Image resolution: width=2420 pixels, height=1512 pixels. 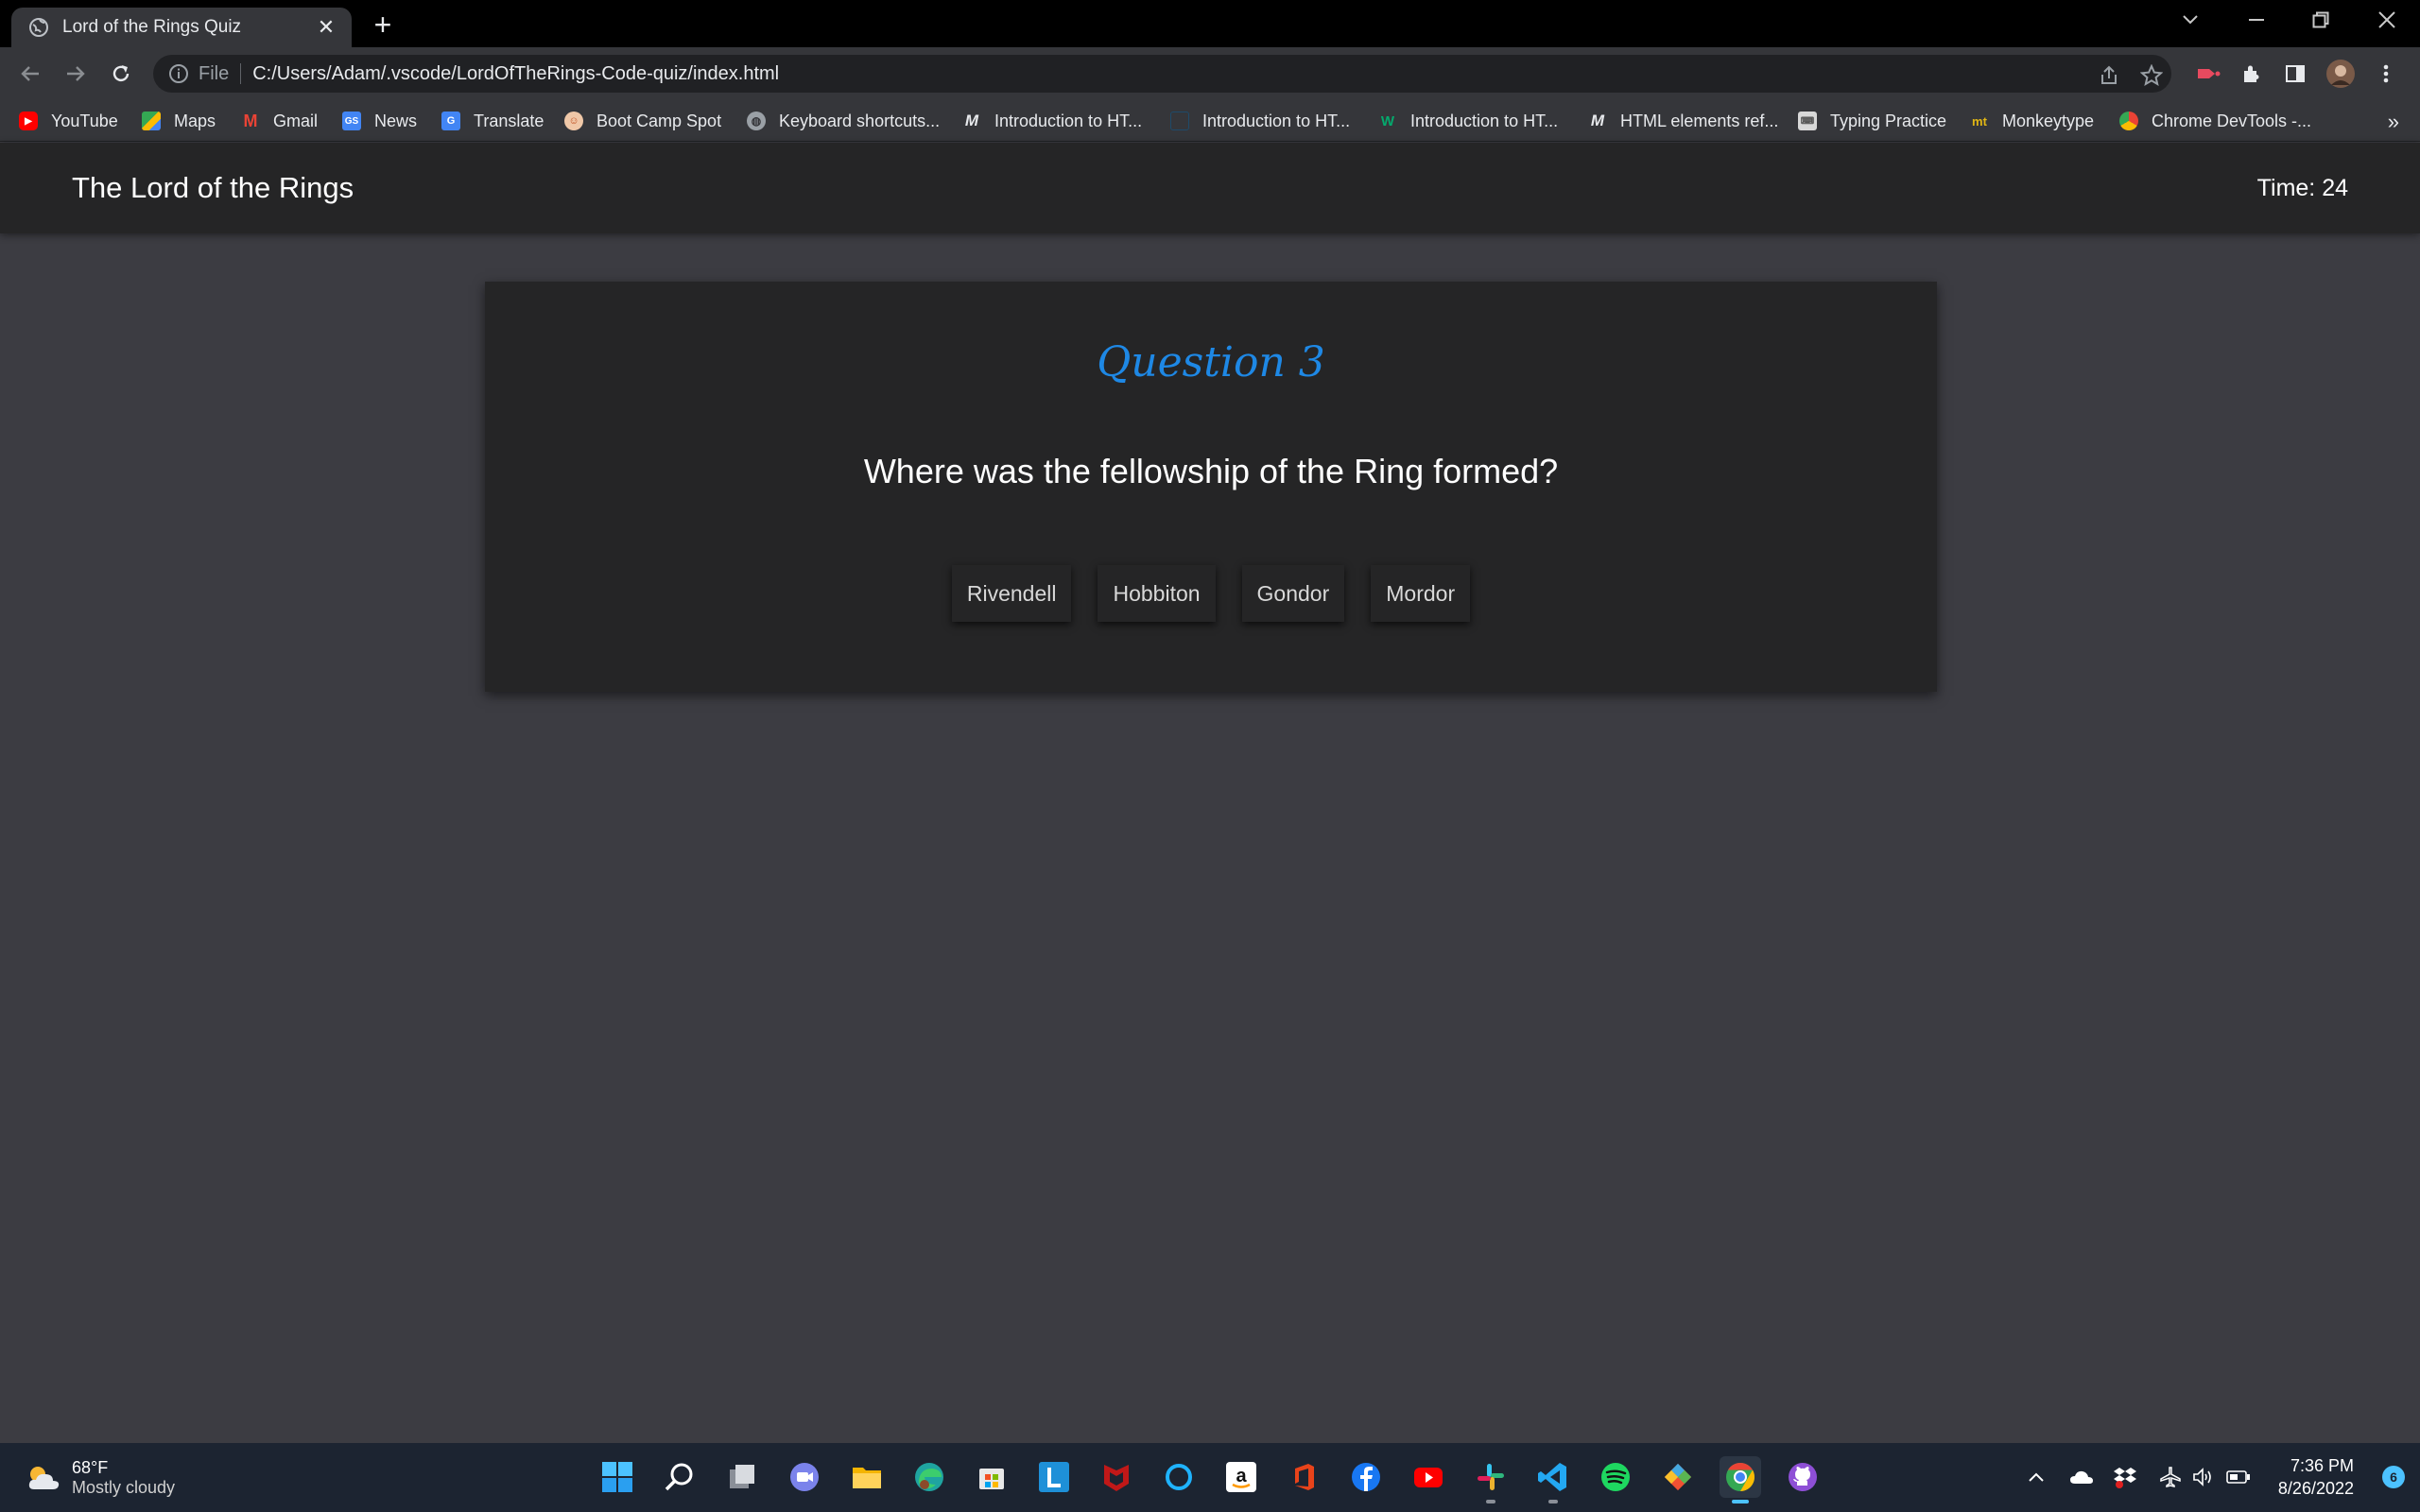 I want to click on browser-tab: Lord of the Rings Quiz ✕, so click(x=181, y=27).